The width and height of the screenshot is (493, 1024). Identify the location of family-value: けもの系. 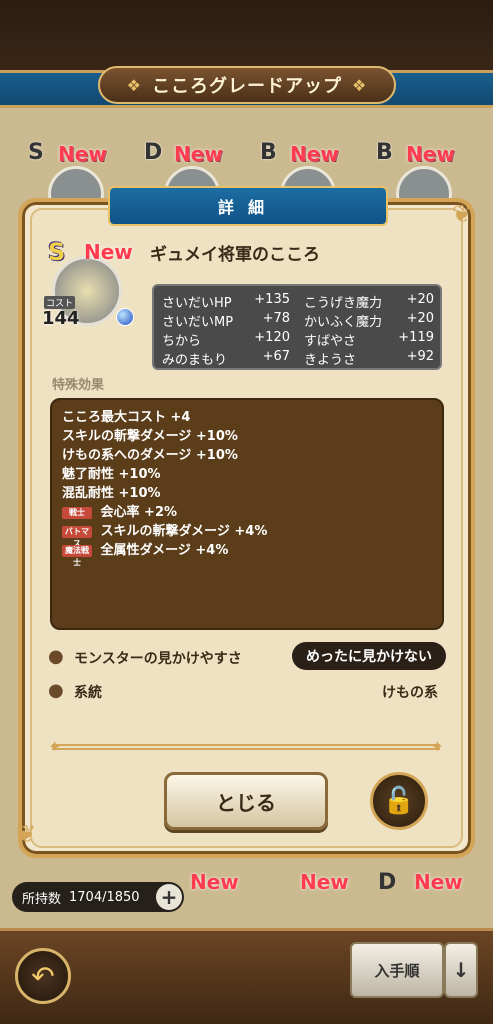
(410, 693).